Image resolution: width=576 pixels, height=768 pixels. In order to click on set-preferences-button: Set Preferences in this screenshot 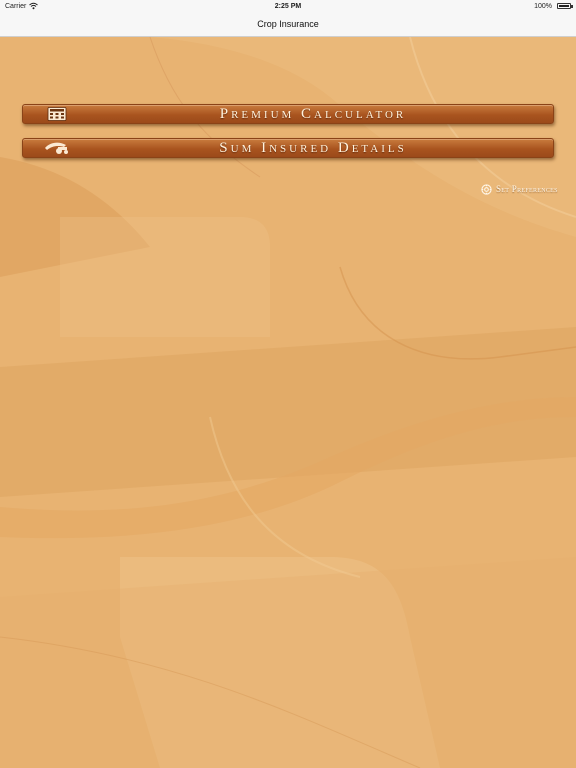, I will do `click(523, 189)`.